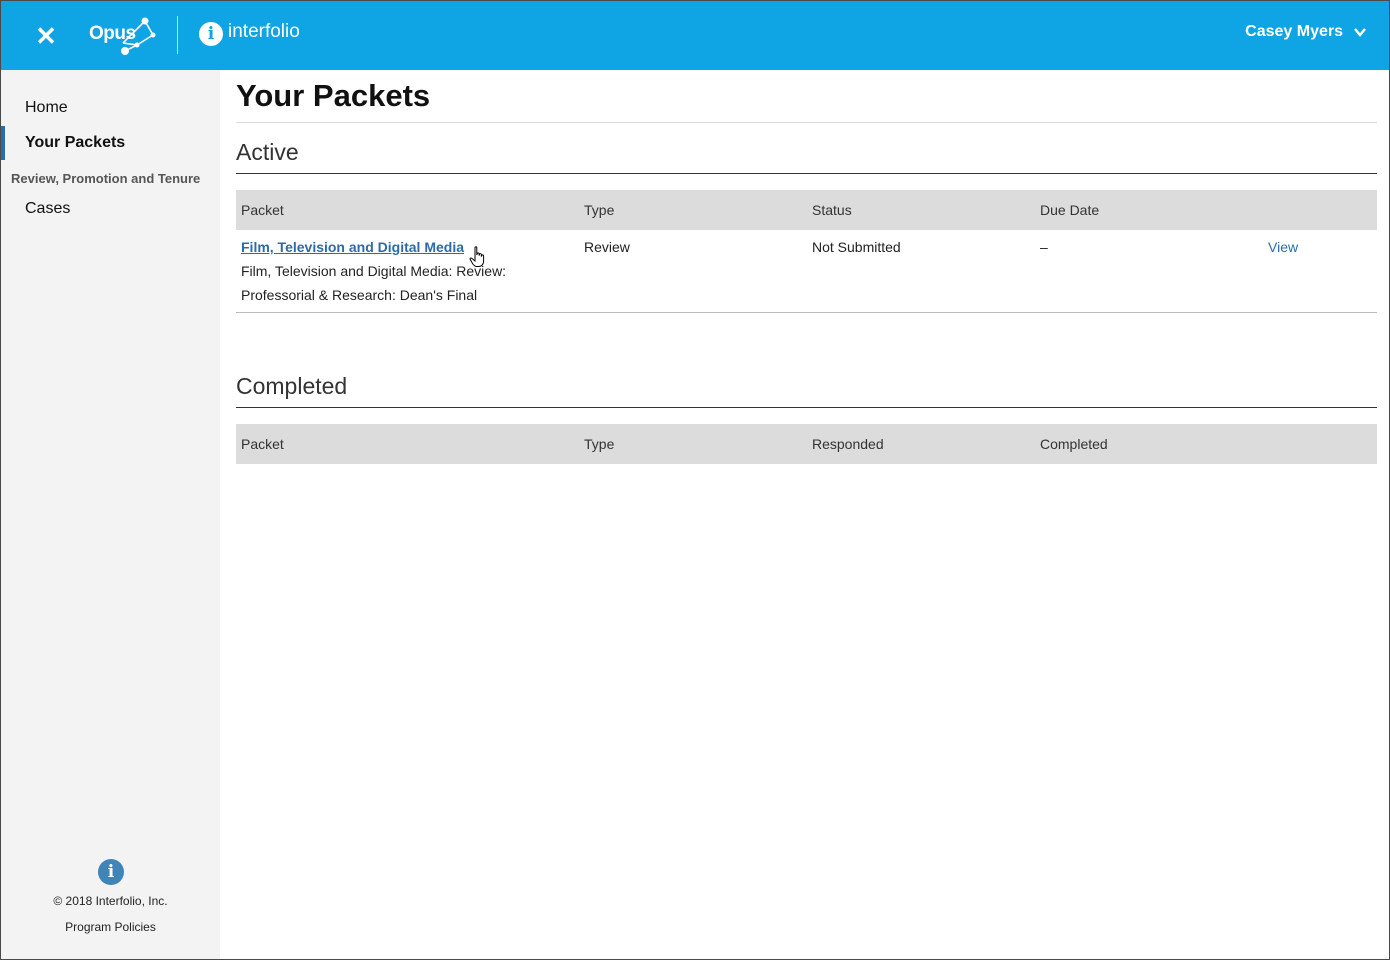 This screenshot has width=1390, height=960. Describe the element at coordinates (333, 95) in the screenshot. I see `page-title: Your Packets` at that location.